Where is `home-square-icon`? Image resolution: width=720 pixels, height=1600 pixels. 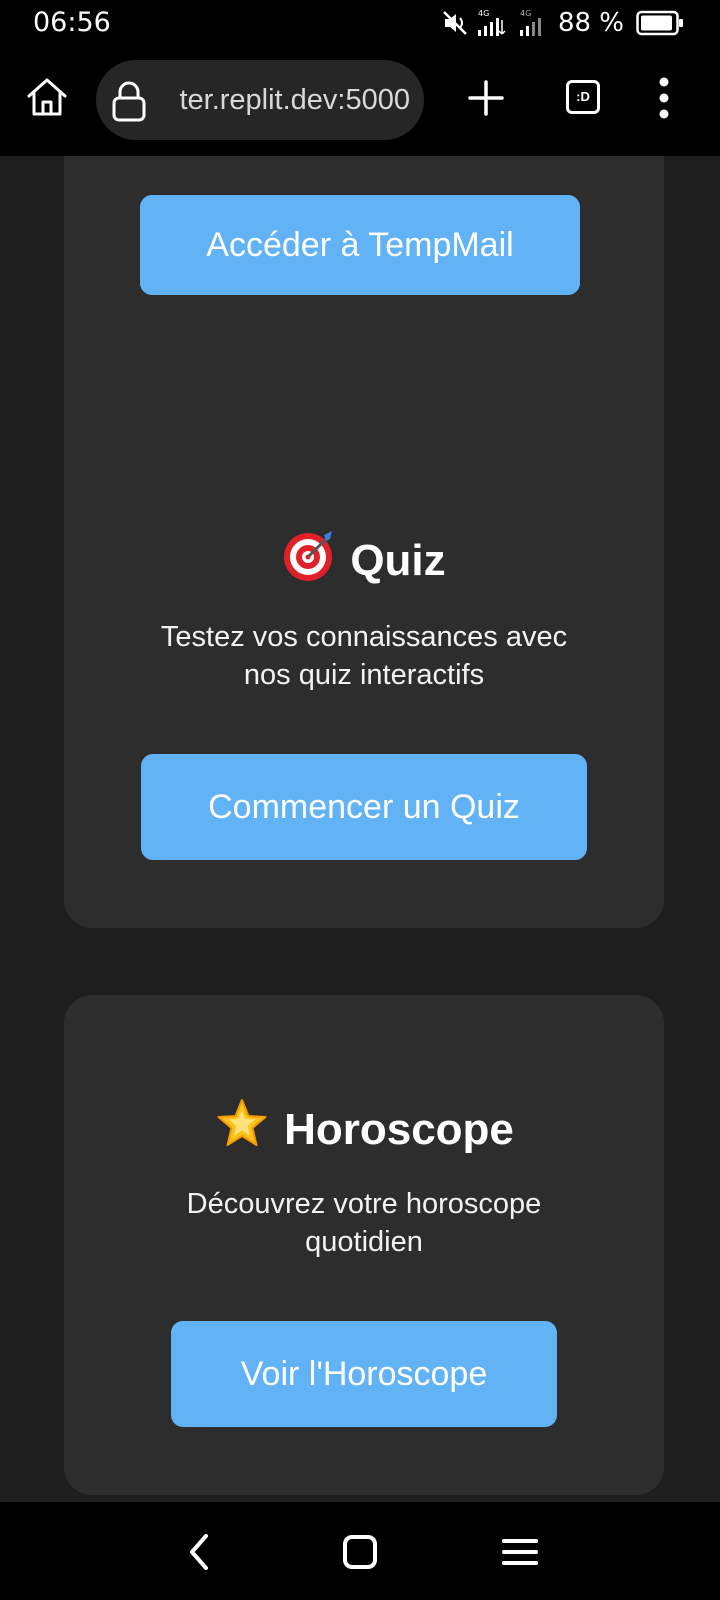 home-square-icon is located at coordinates (360, 1552).